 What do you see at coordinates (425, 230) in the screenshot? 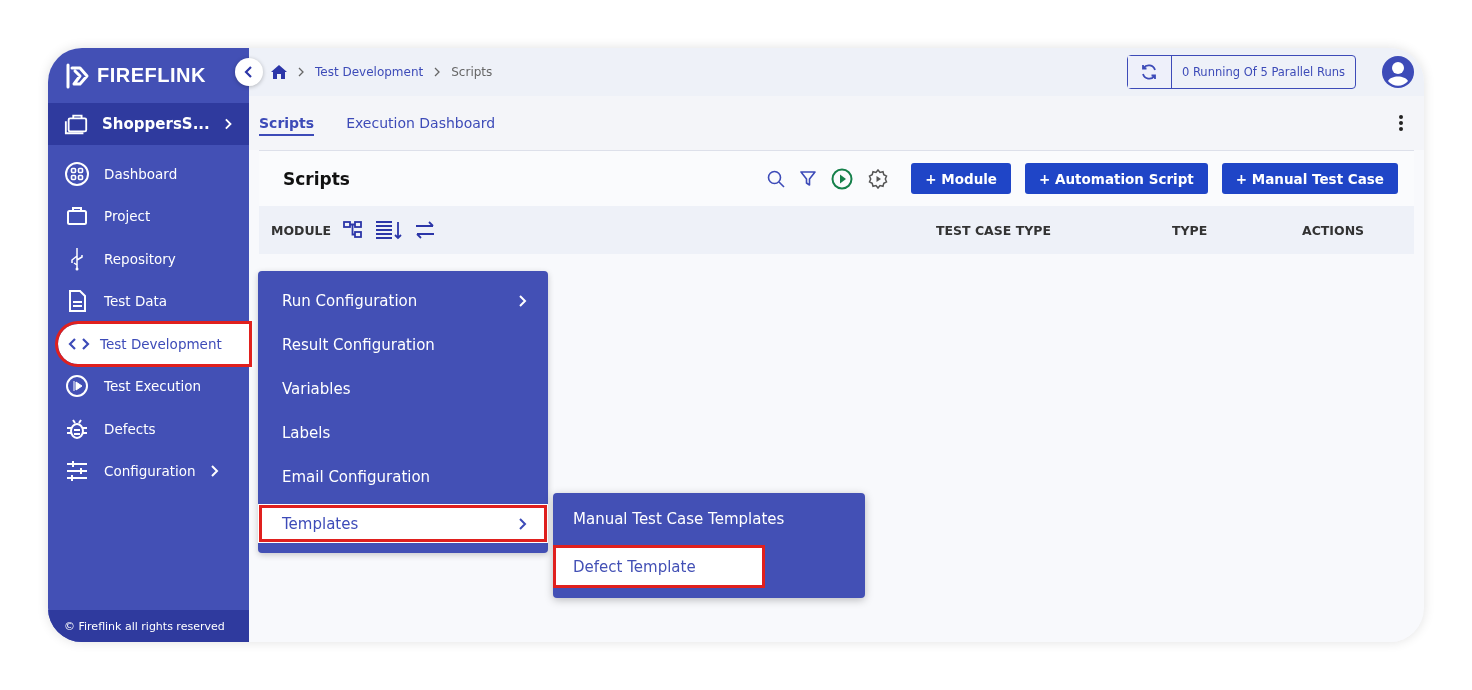
I see `swap-icon` at bounding box center [425, 230].